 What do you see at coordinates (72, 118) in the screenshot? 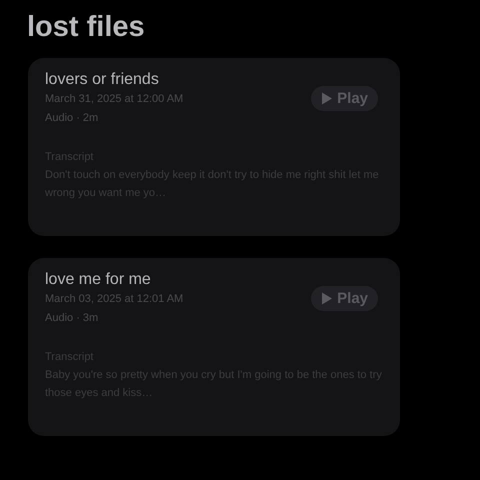
I see `recording-meta: Audio · 2m` at bounding box center [72, 118].